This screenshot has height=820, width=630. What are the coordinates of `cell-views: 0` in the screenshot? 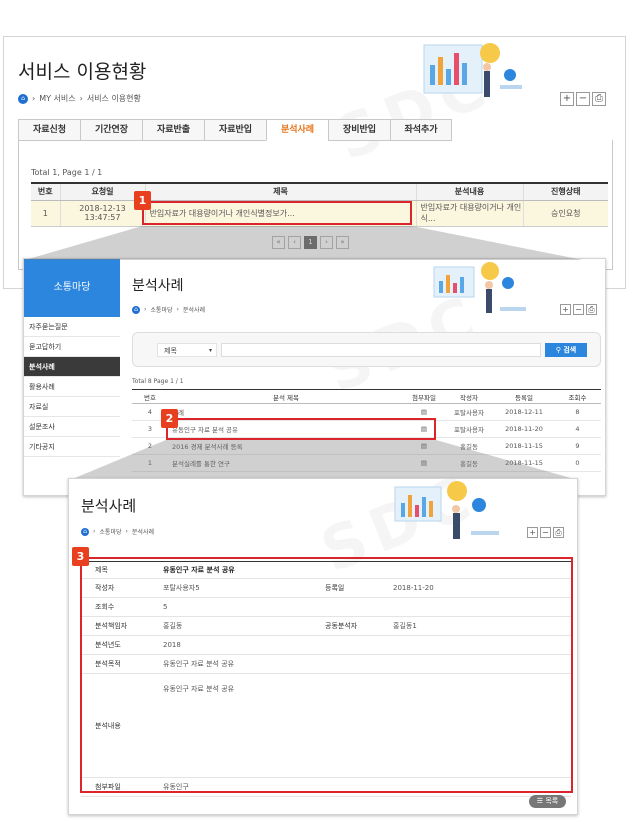 It's located at (577, 463).